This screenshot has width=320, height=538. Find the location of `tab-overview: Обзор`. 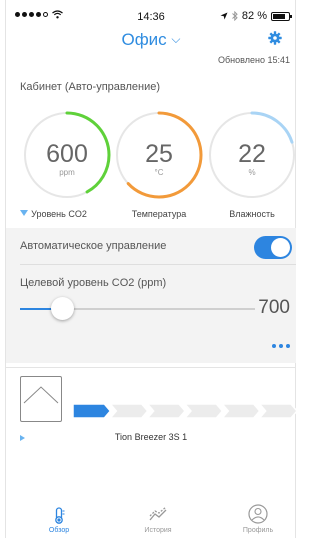

tab-overview: Обзор is located at coordinates (59, 517).